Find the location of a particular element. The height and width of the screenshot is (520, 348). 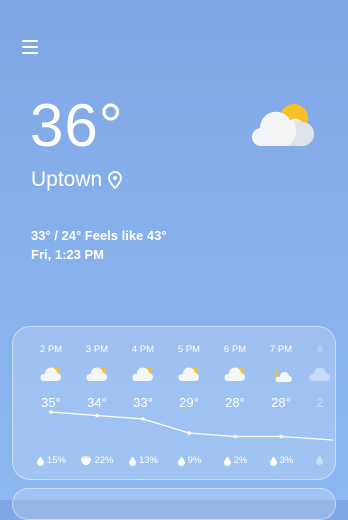

hour-time: 8 is located at coordinates (320, 349).